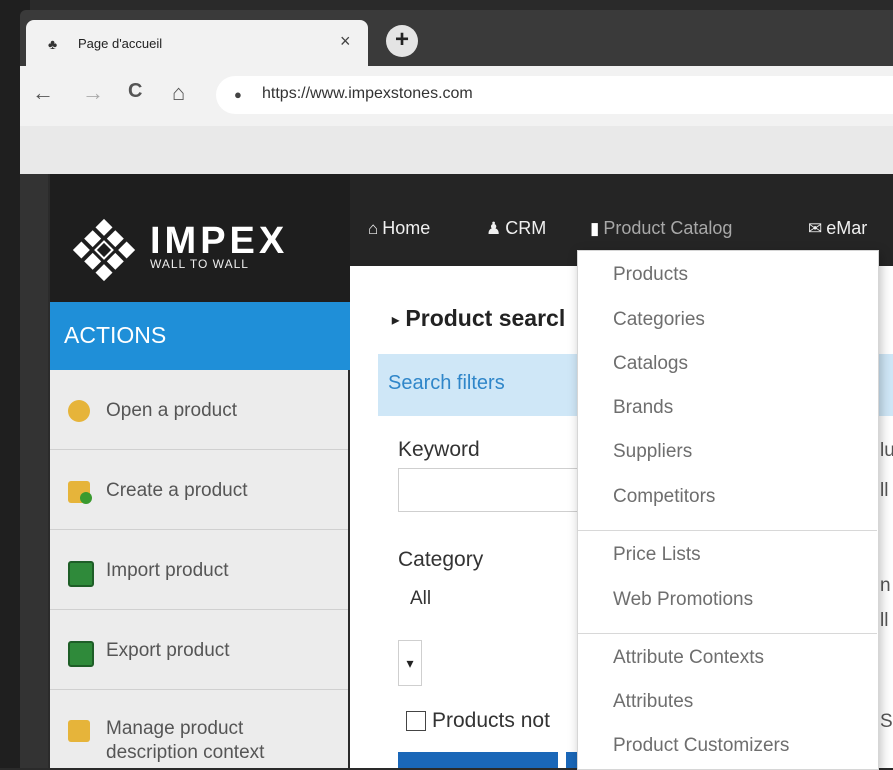 The width and height of the screenshot is (893, 770). I want to click on tab-title: Page d'accueil, so click(120, 43).